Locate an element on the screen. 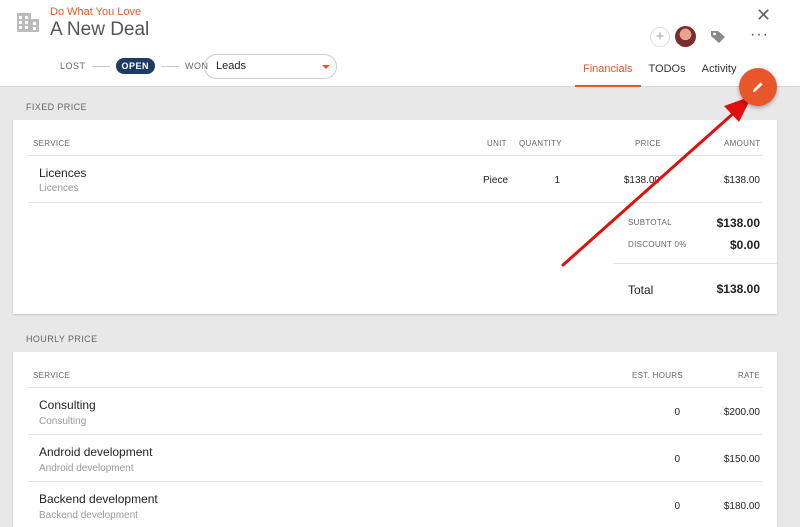  service-name: Android development is located at coordinates (96, 452).